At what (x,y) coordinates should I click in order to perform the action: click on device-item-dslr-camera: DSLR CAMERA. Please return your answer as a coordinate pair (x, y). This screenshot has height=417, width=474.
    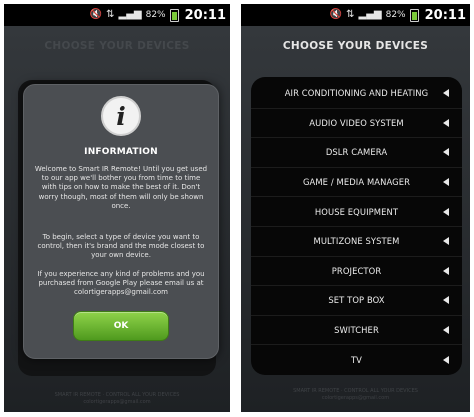
    Looking at the image, I should click on (356, 153).